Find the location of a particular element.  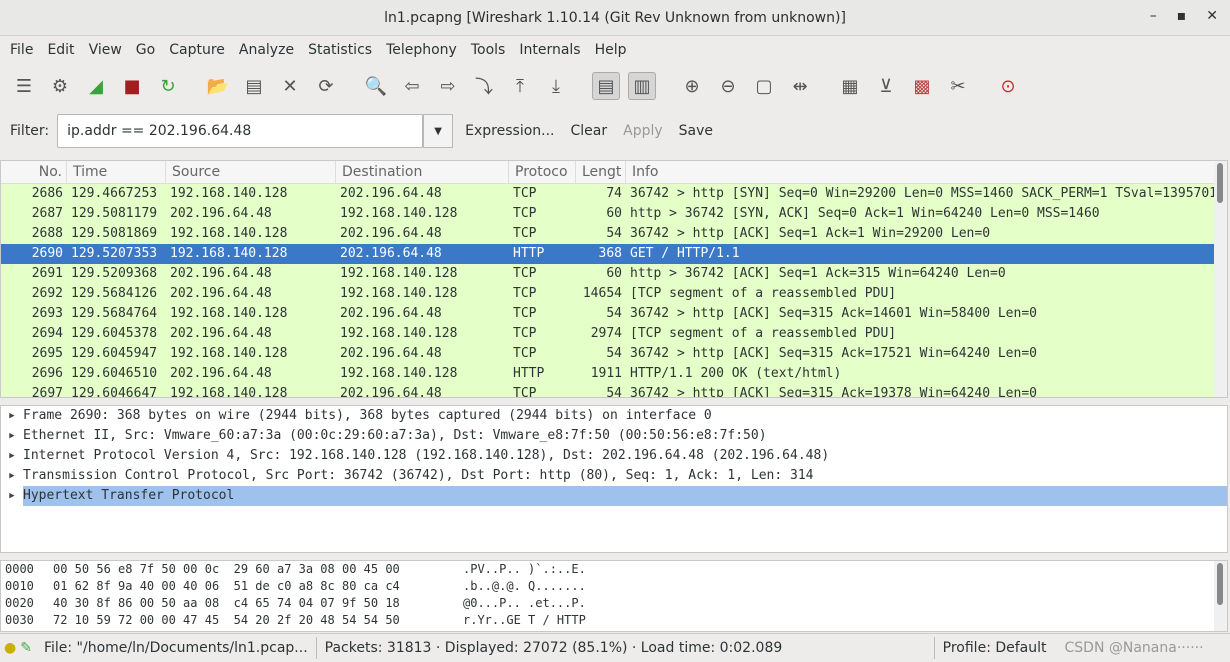

help-button: ⊙ is located at coordinates (1008, 86).